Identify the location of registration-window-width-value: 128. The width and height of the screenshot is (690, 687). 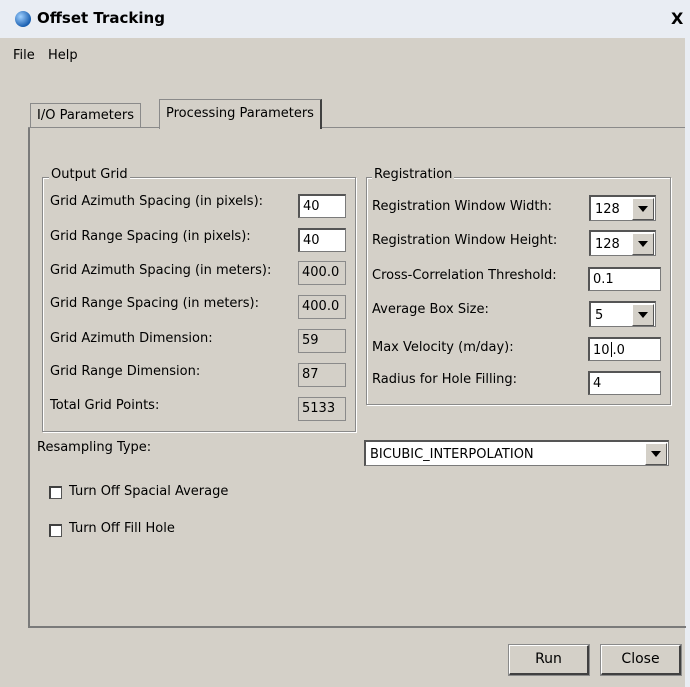
(607, 209).